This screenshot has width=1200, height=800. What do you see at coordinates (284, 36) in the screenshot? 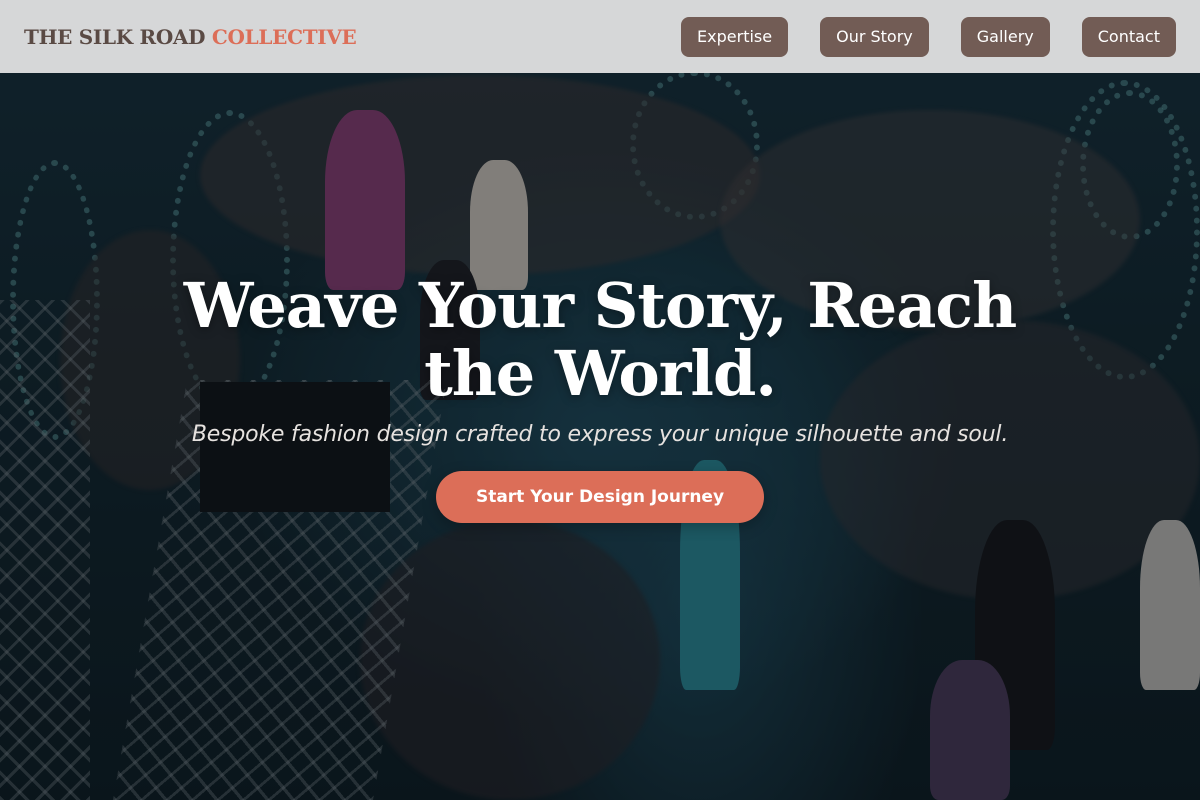
I see `brand-name-accent: COLLECTIVE` at bounding box center [284, 36].